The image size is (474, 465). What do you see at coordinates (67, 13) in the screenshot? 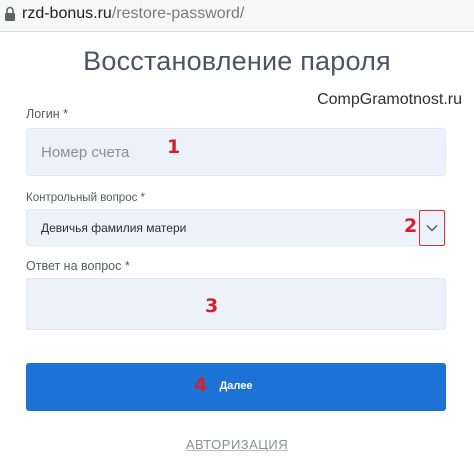
I see `url-host: rzd-bonus.ru` at bounding box center [67, 13].